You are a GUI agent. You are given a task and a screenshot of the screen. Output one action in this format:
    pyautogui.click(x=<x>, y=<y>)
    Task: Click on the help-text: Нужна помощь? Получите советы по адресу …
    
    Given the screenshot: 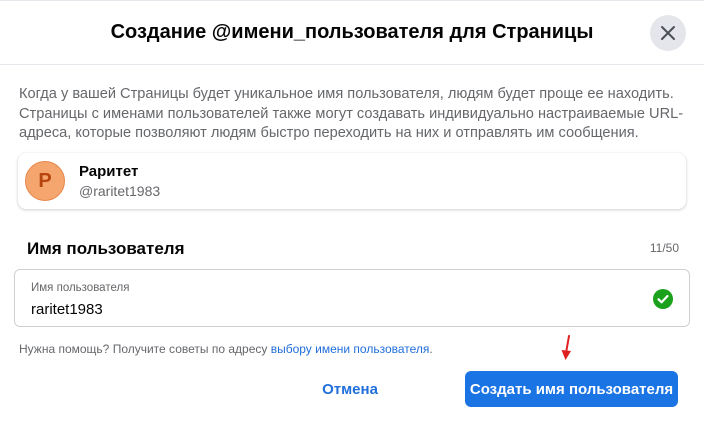 What is the action you would take?
    pyautogui.click(x=226, y=349)
    